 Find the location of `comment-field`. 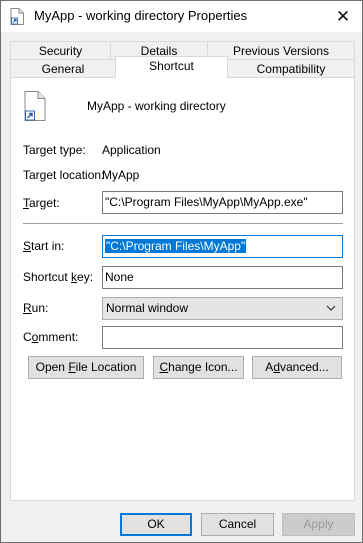

comment-field is located at coordinates (222, 337).